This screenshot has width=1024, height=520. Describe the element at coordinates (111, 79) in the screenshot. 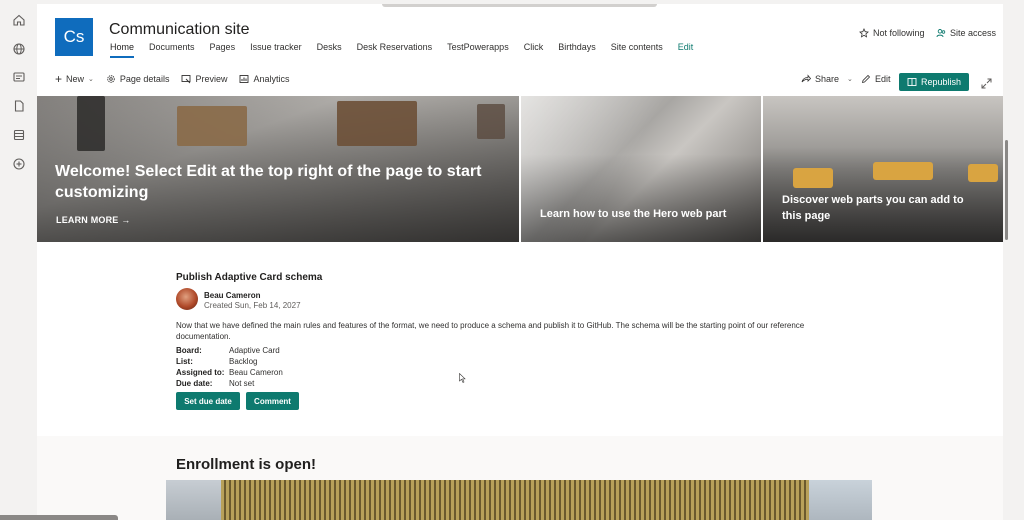

I see `gear-icon` at that location.